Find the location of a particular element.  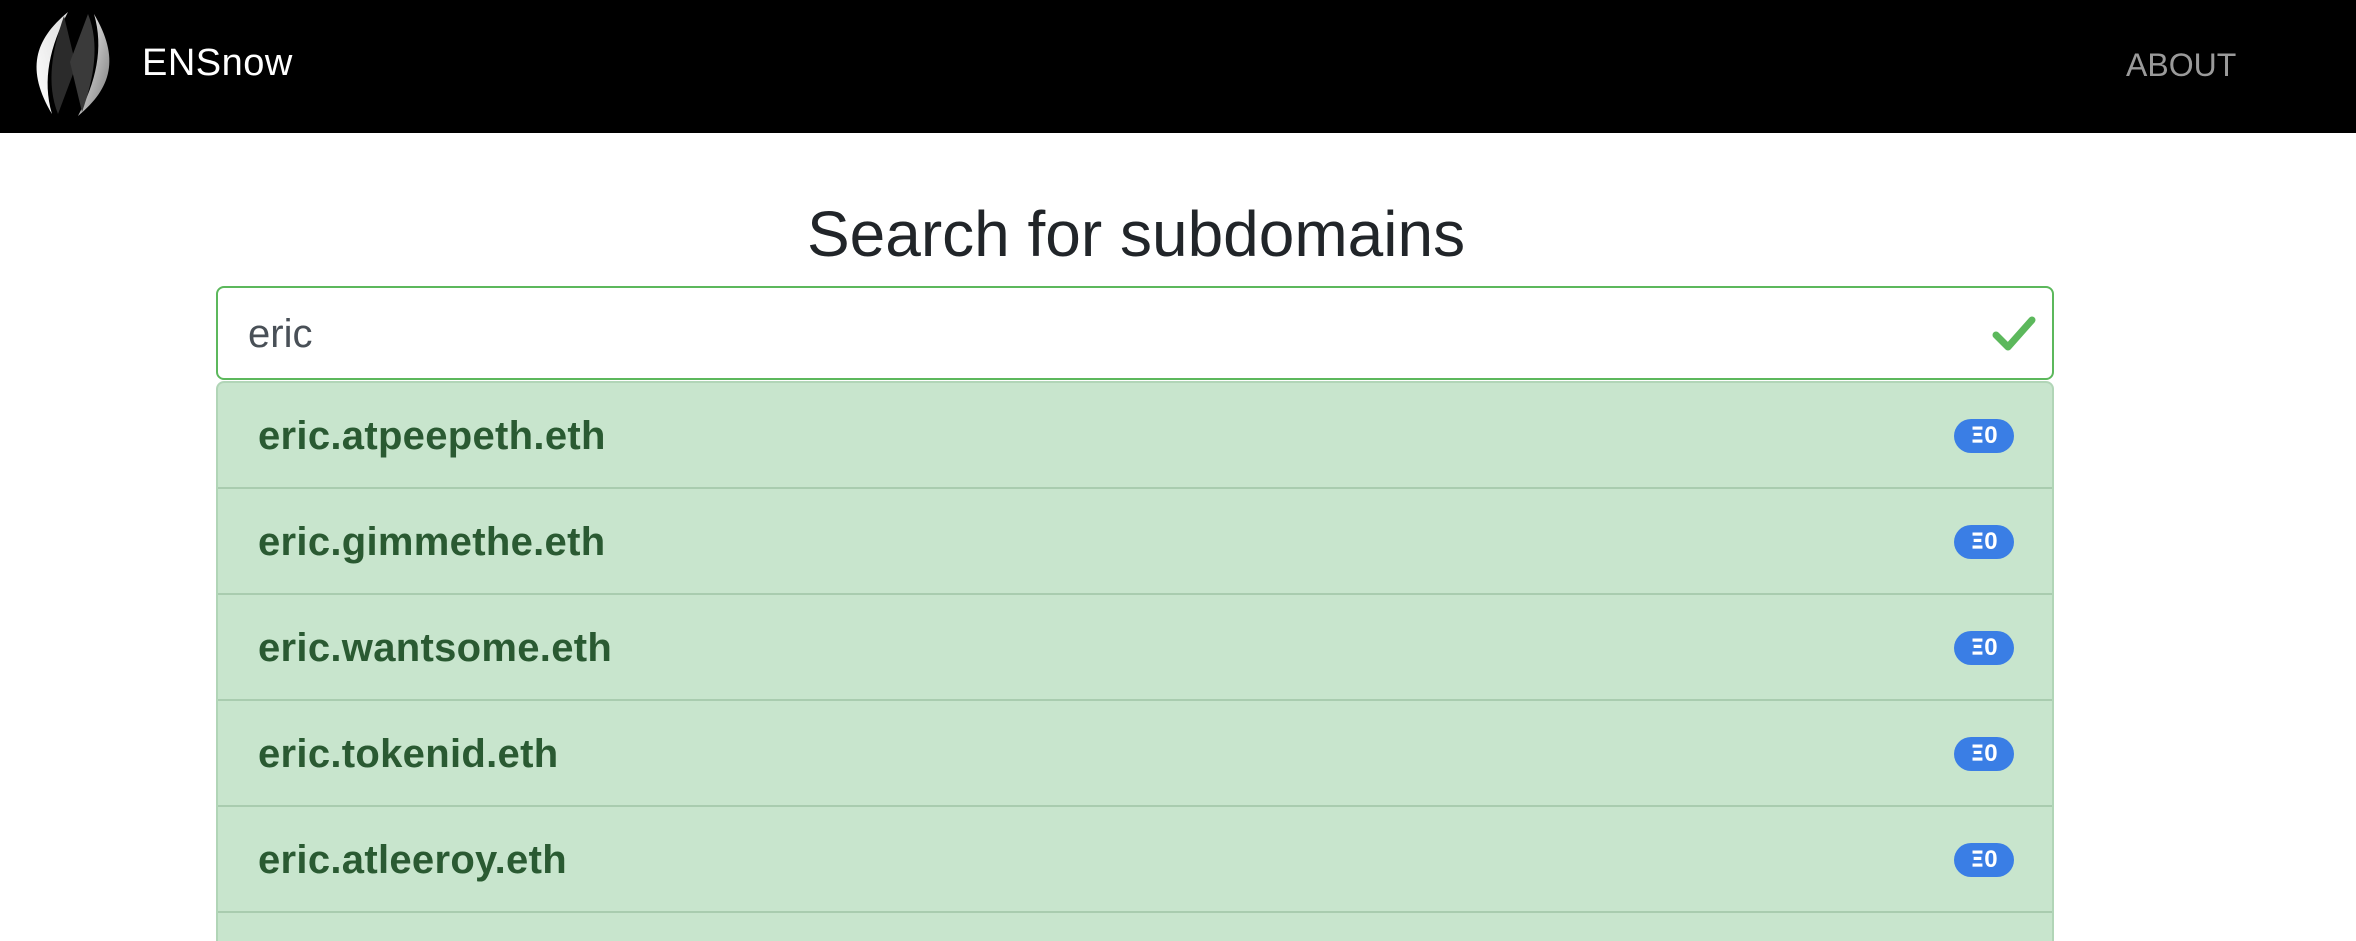

brand-name: ENSnow is located at coordinates (217, 63).